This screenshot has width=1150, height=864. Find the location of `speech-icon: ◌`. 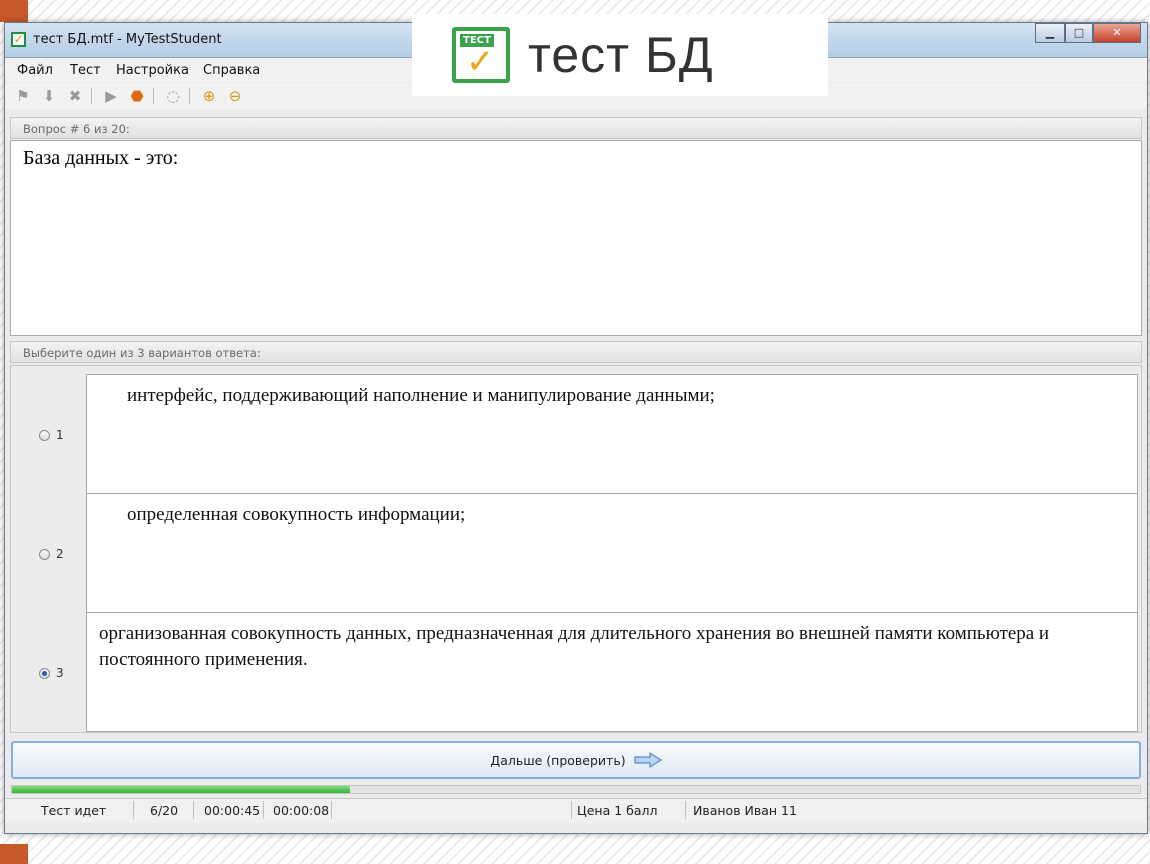

speech-icon: ◌ is located at coordinates (173, 96).